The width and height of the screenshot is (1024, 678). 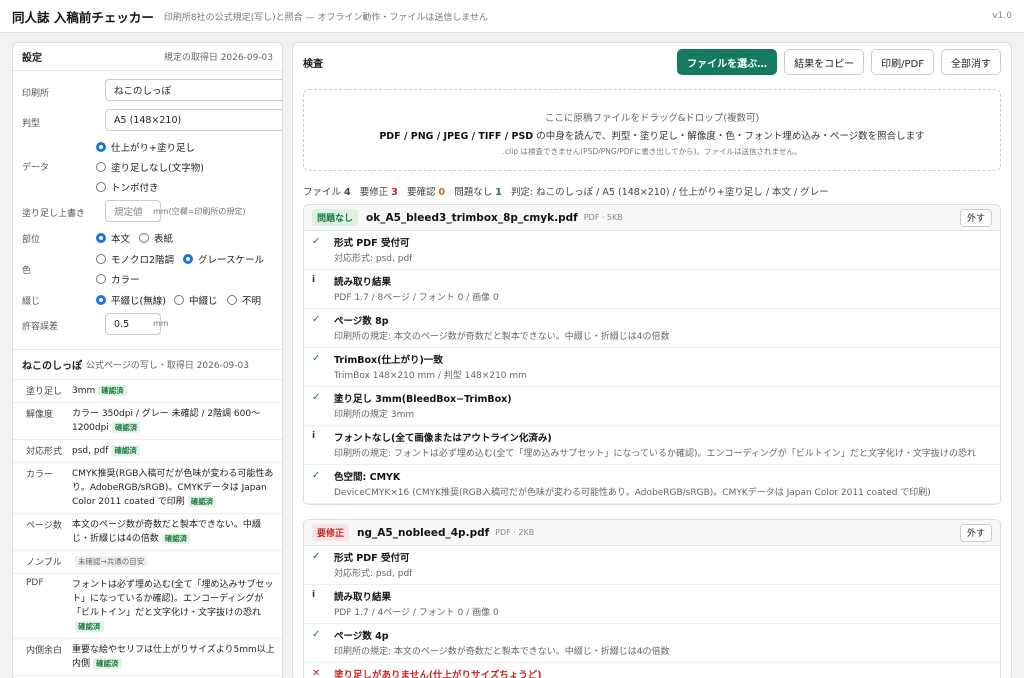 I want to click on check-item: i 読み取り結果 PDF 1.7 / 8ページ / フォント 0 / 画像 0, so click(x=652, y=289).